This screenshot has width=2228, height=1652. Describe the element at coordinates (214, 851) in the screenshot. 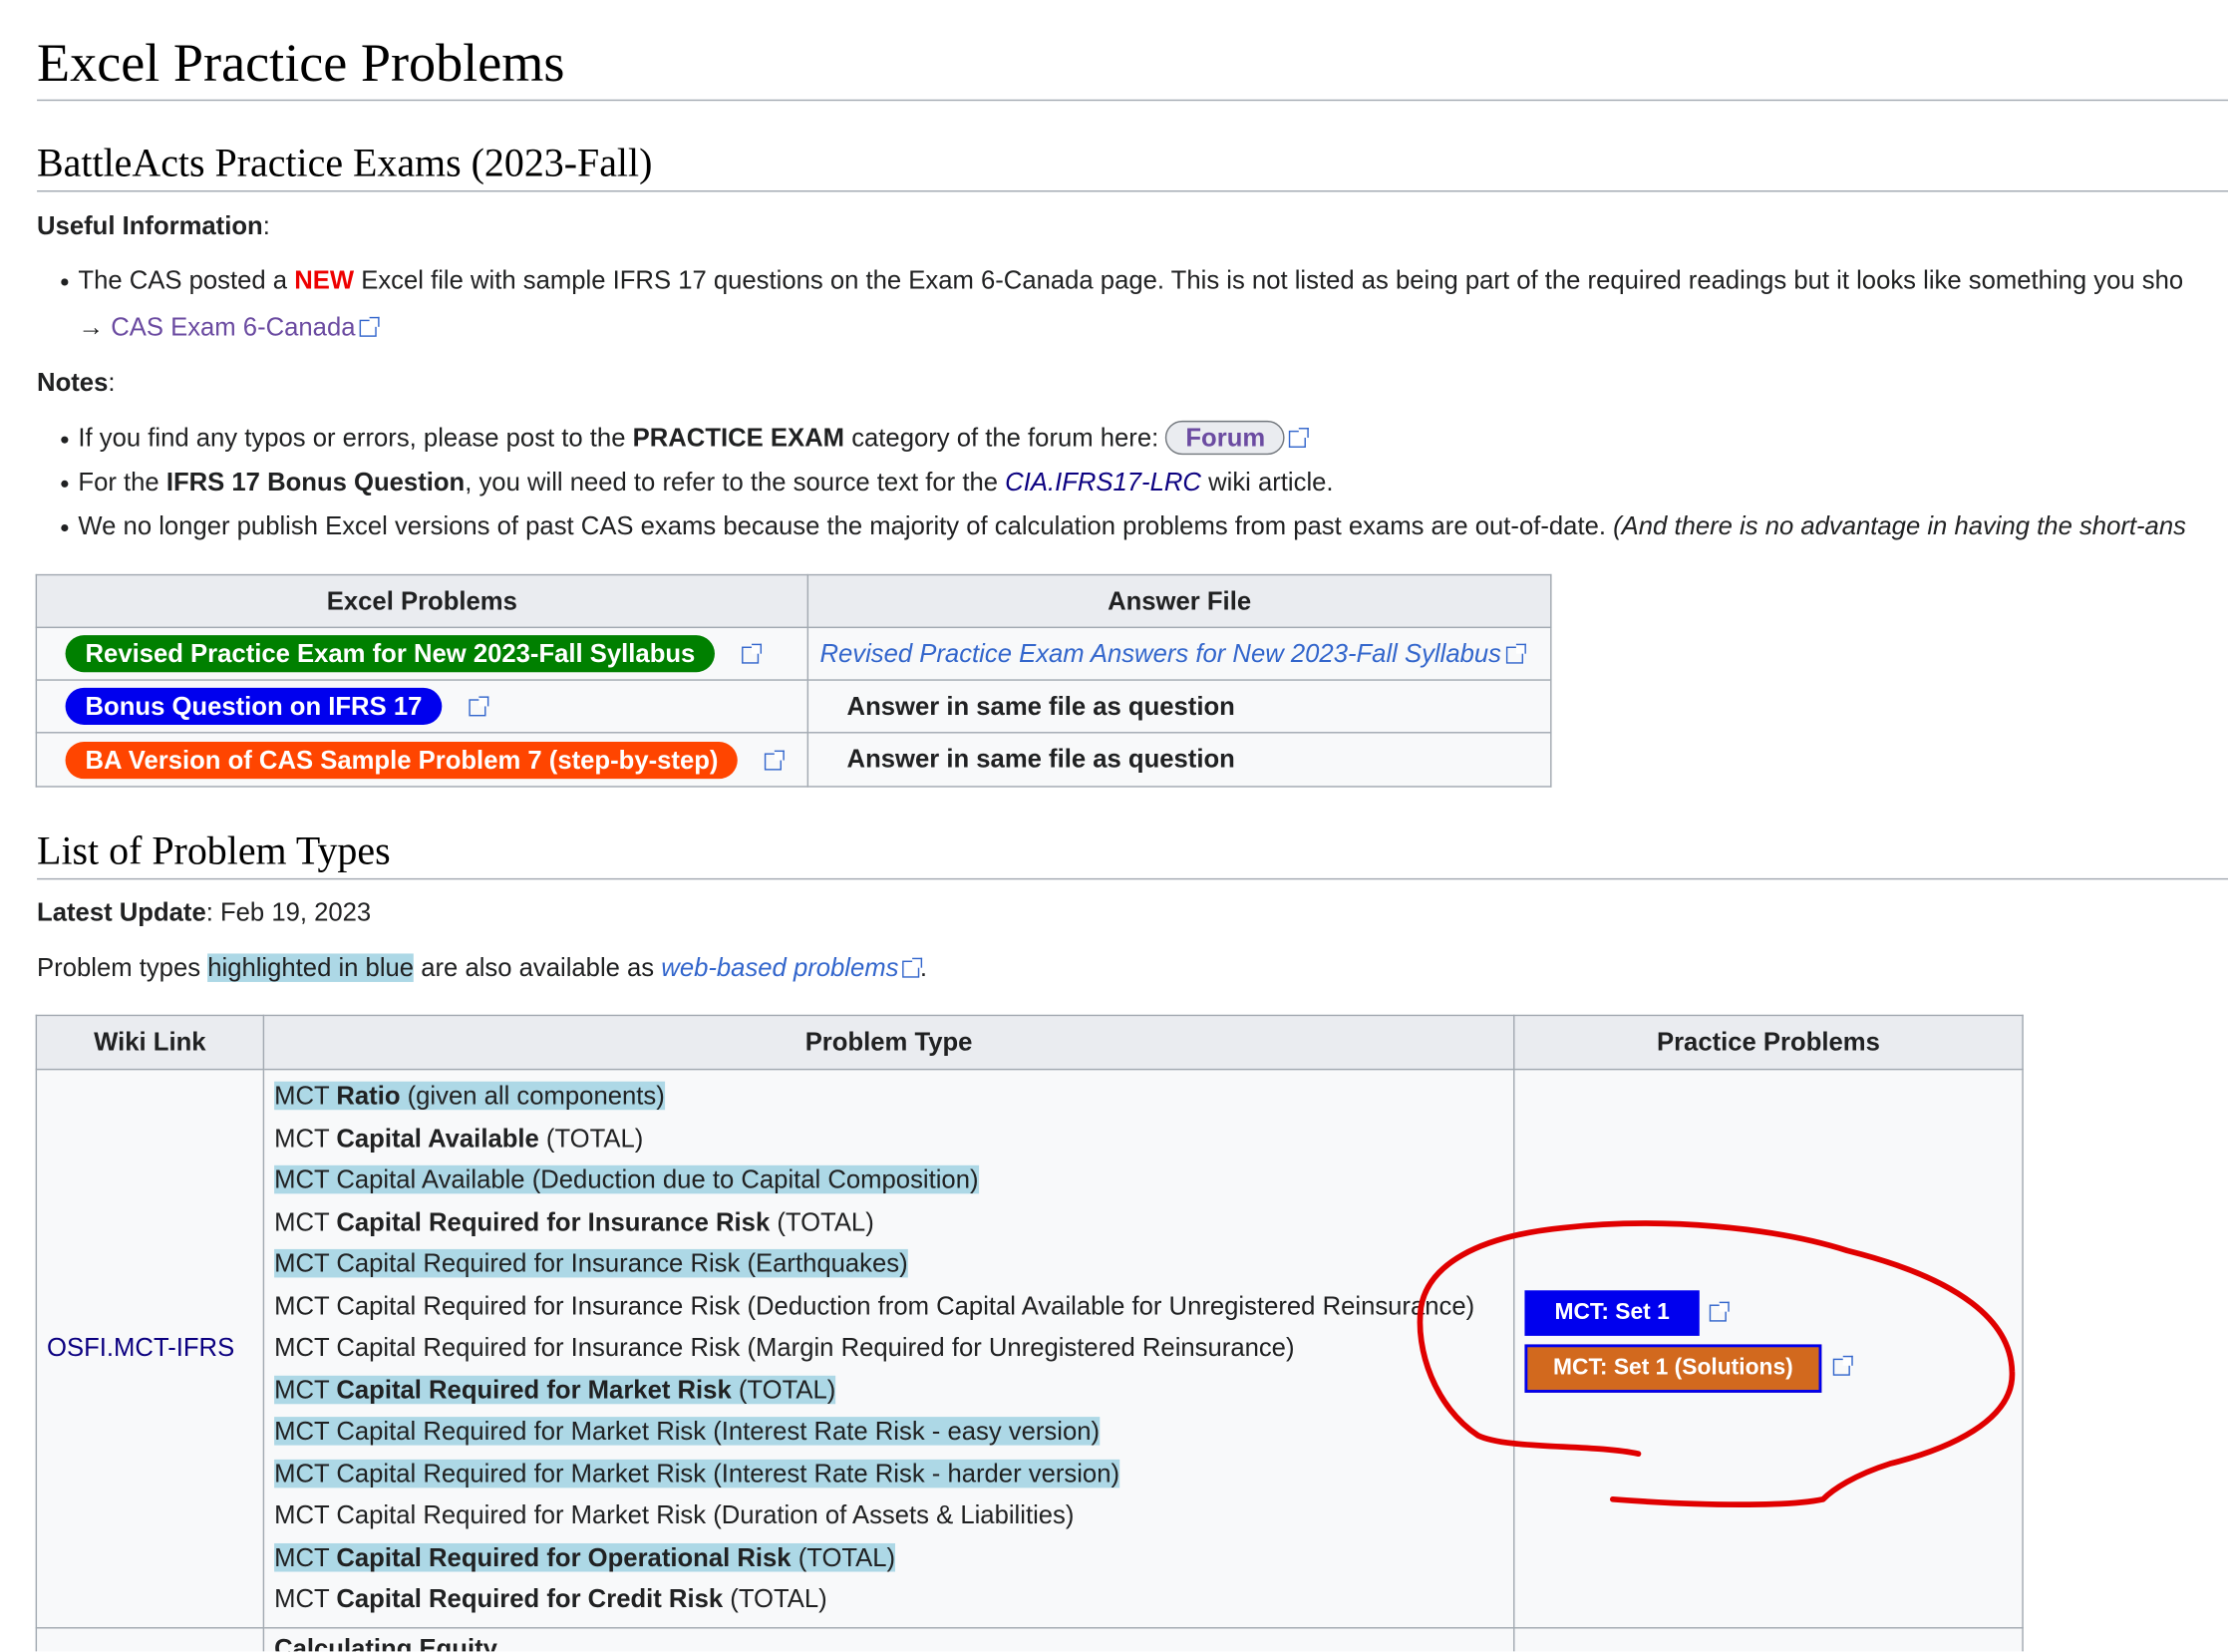

I see `section-heading-problem-types: List of Problem Types` at that location.